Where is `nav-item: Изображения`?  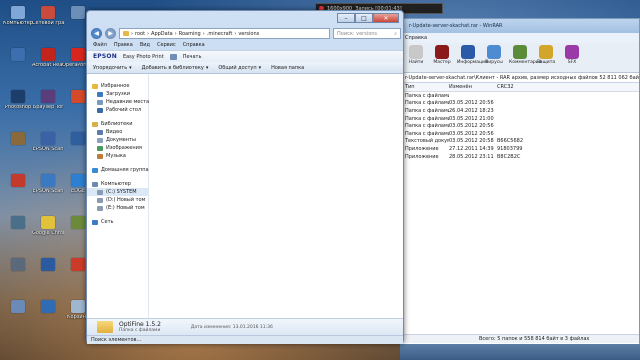 nav-item: Изображения is located at coordinates (117, 148).